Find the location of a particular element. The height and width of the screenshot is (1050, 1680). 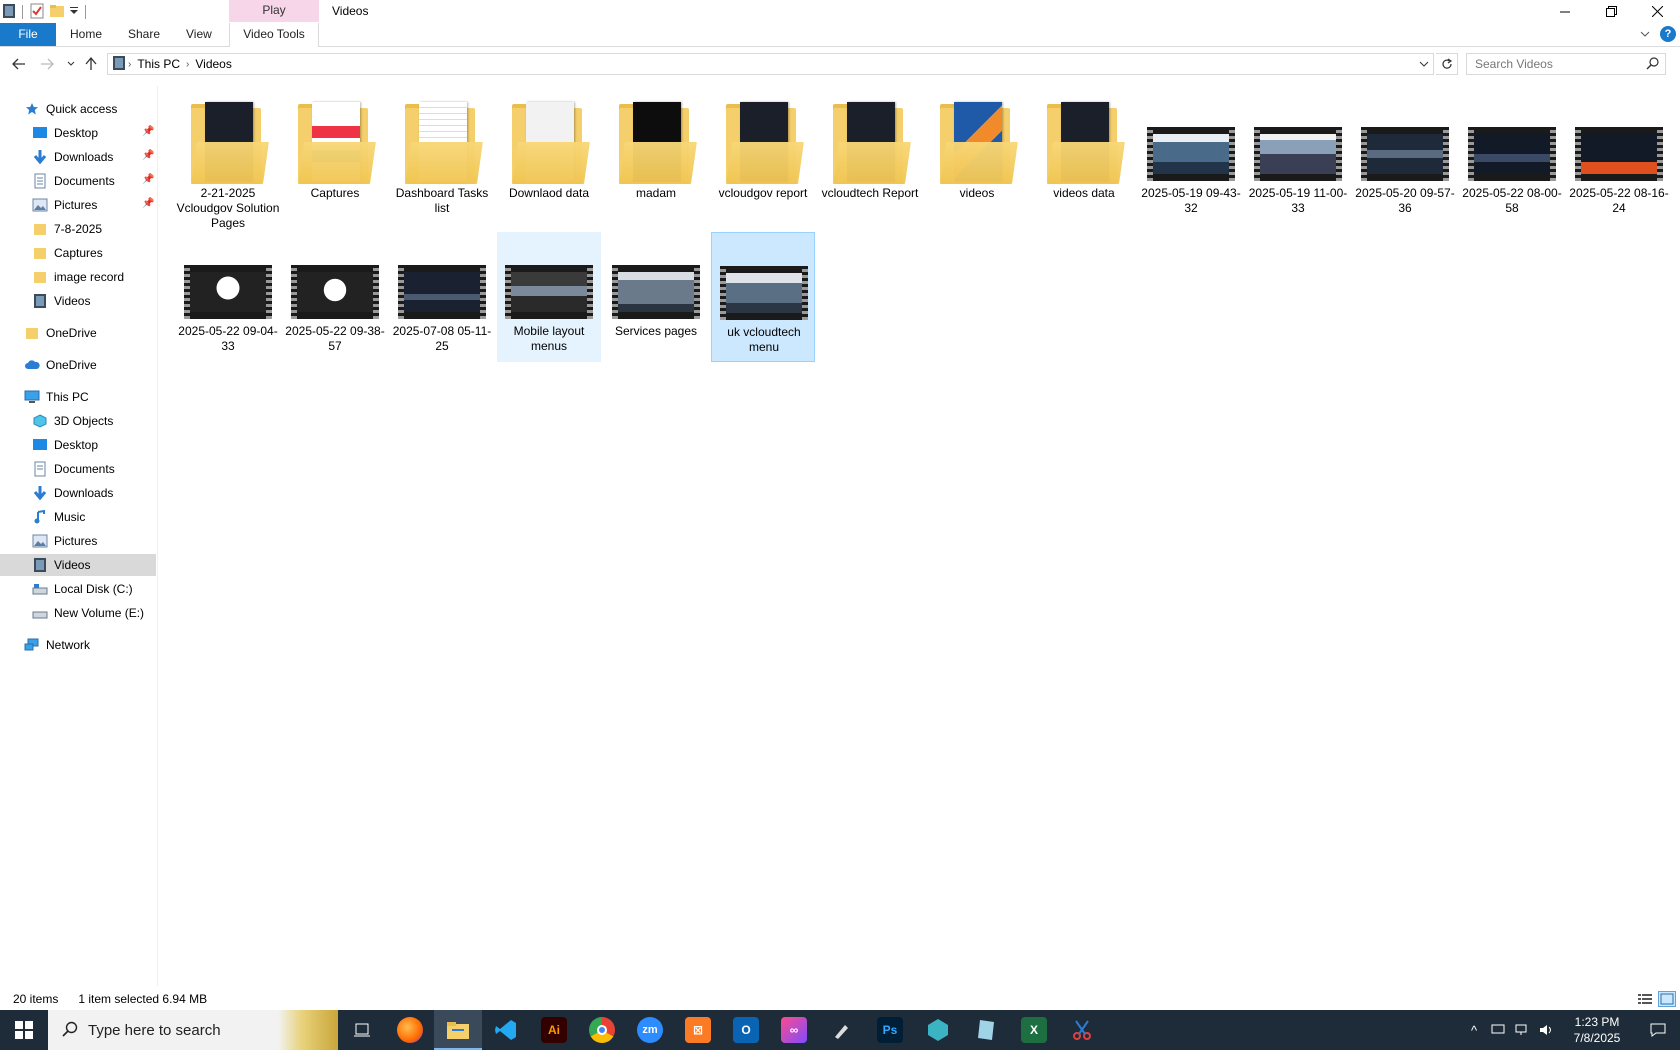

details-view-icon is located at coordinates (1645, 999).